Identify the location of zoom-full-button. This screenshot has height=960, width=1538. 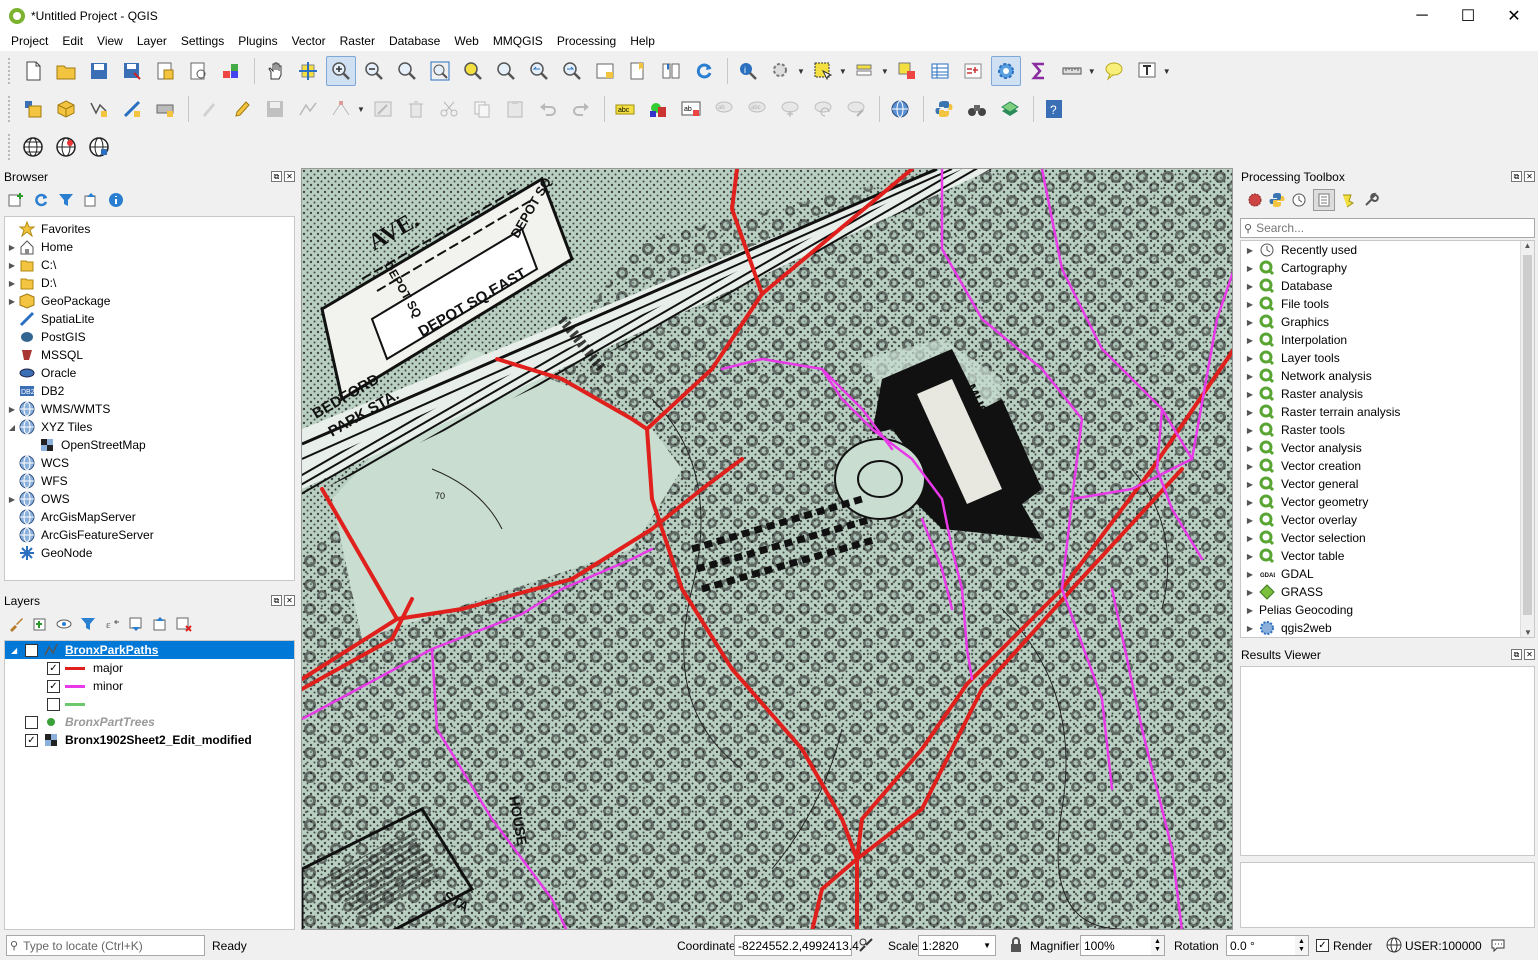
(440, 71).